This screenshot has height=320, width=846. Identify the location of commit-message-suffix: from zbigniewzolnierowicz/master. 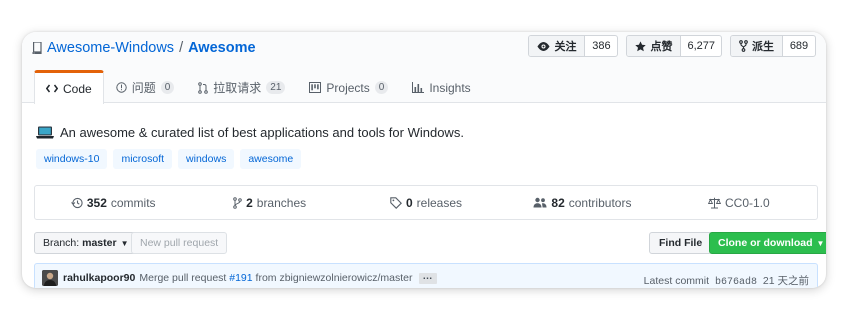
(334, 278).